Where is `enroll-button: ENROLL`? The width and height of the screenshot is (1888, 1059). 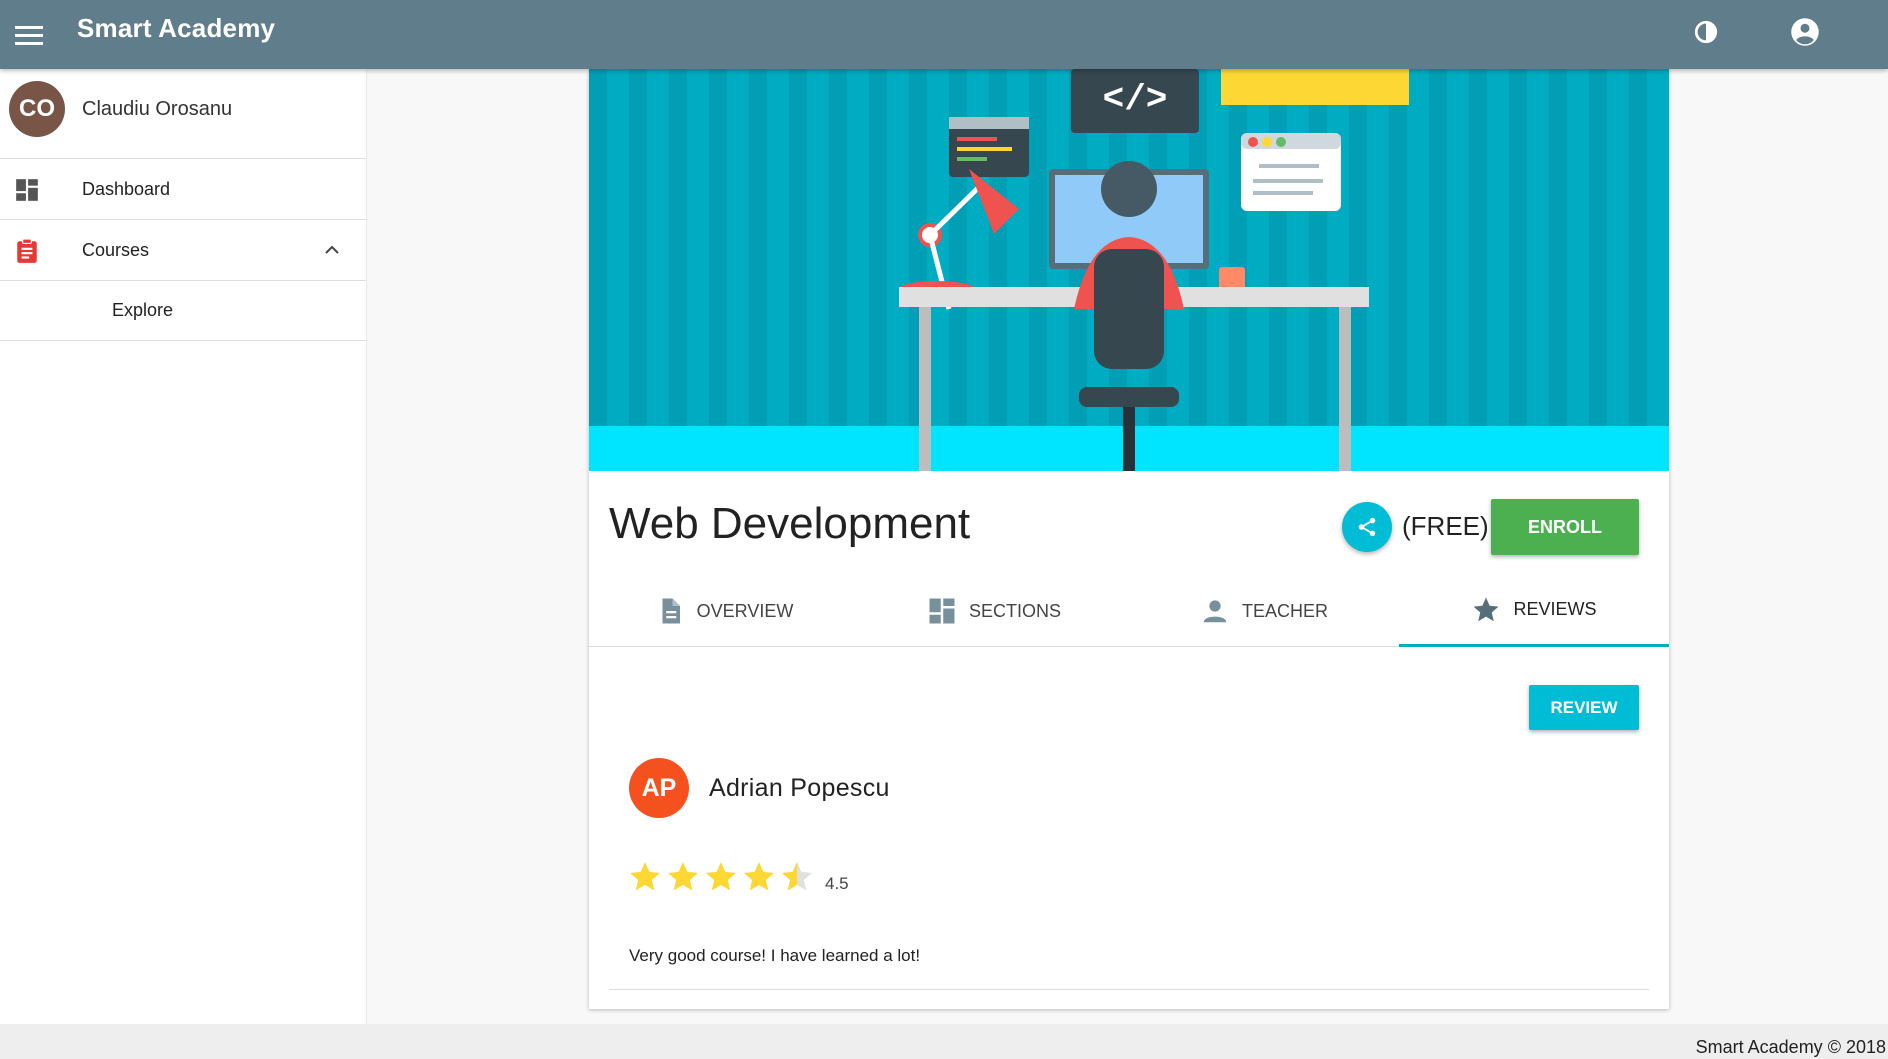 enroll-button: ENROLL is located at coordinates (1565, 527).